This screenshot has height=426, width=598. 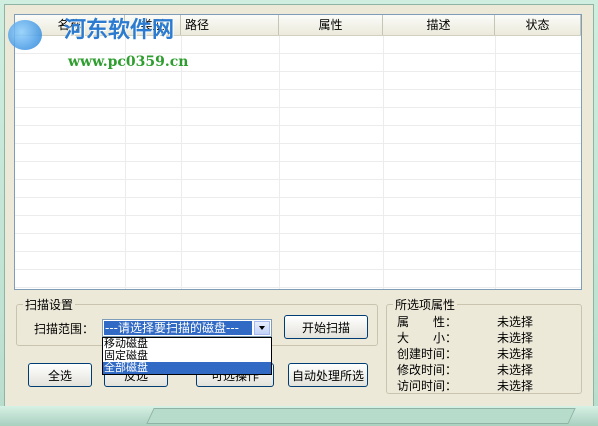 What do you see at coordinates (439, 25) in the screenshot?
I see `column-header-description: 描述` at bounding box center [439, 25].